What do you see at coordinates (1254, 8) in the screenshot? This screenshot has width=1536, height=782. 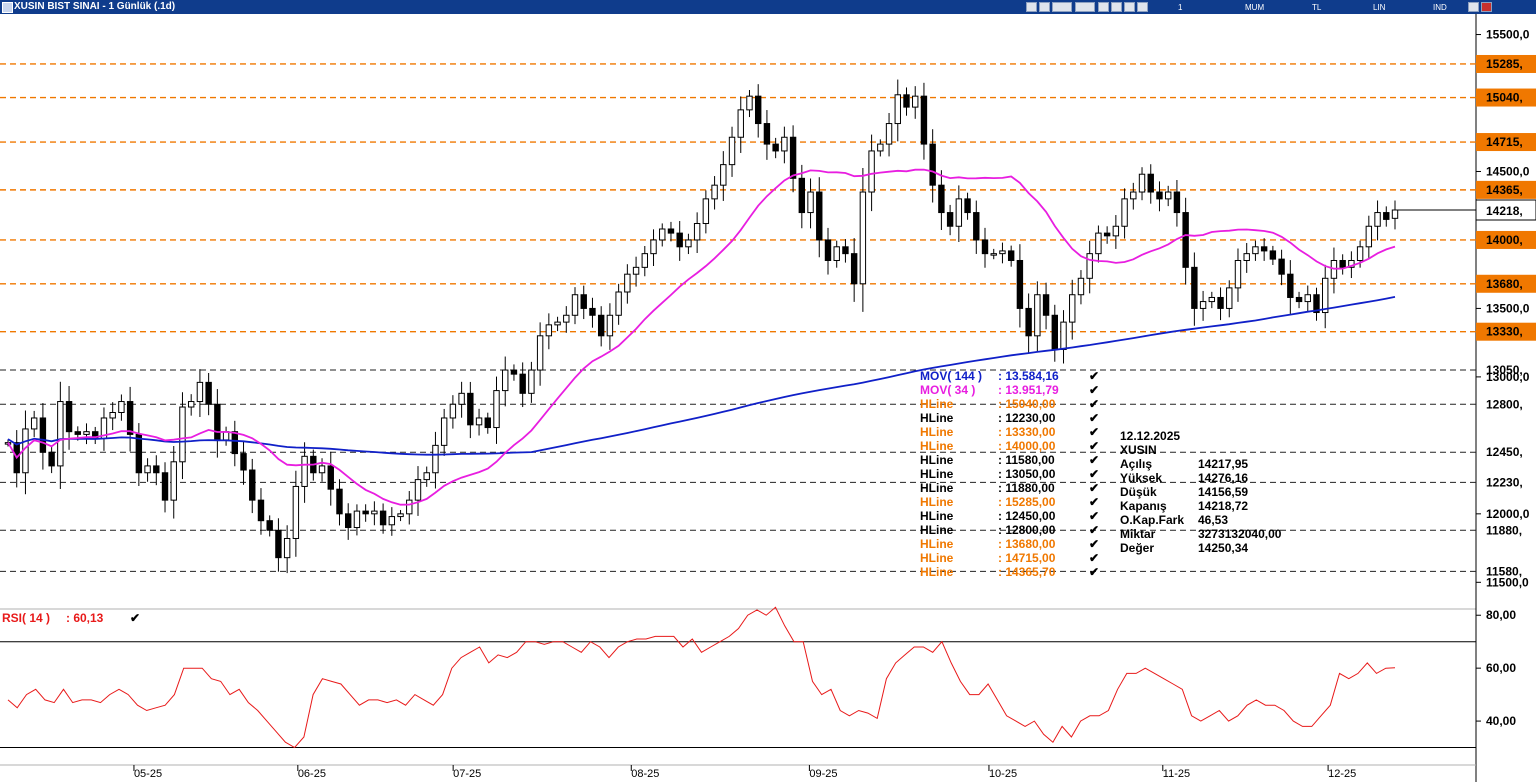 I see `chart-type-selector: MUM` at bounding box center [1254, 8].